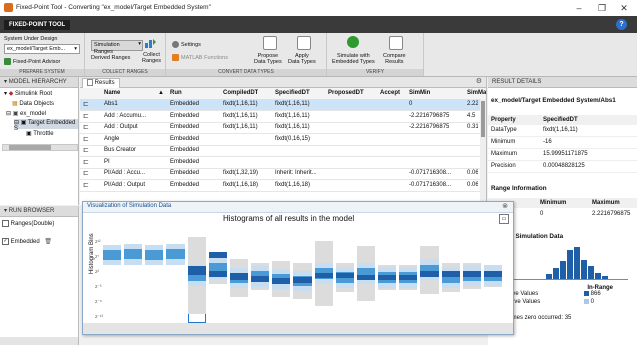 This screenshot has height=345, width=637. What do you see at coordinates (503, 166) in the screenshot?
I see `property-name: Precision` at bounding box center [503, 166].